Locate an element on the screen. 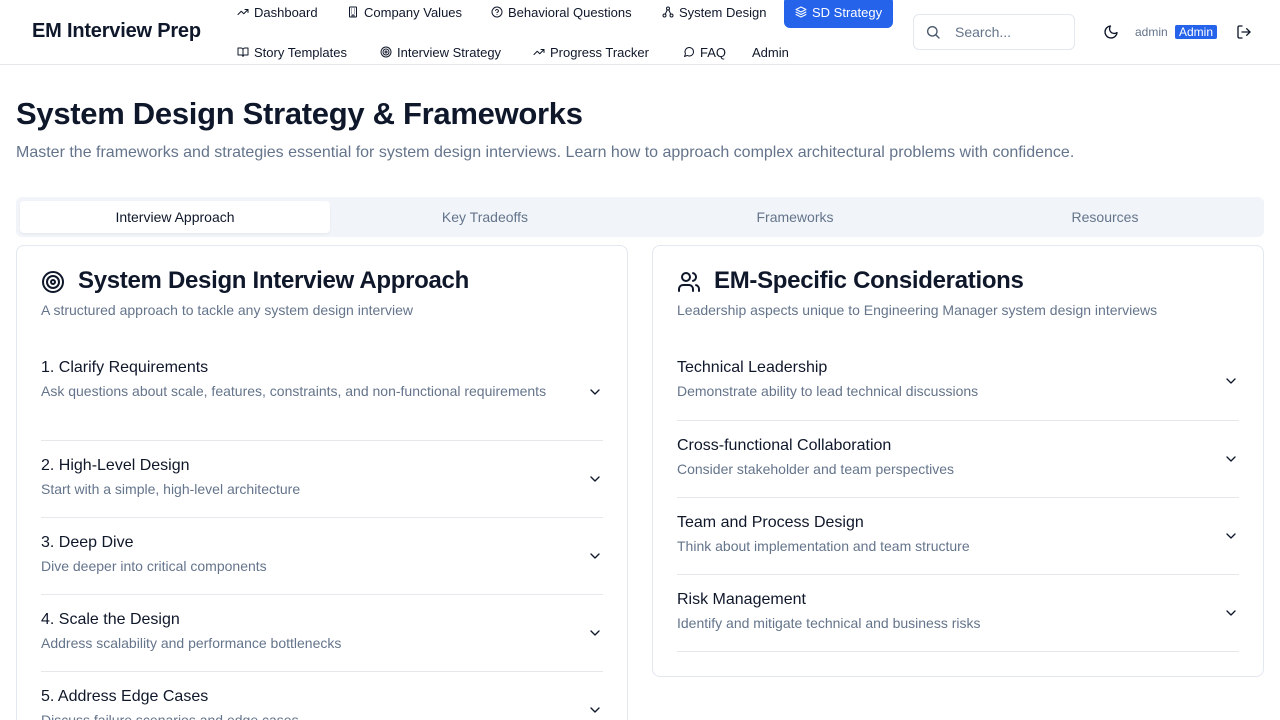  nav-behavioral-questions: Behavioral Questions is located at coordinates (561, 13).